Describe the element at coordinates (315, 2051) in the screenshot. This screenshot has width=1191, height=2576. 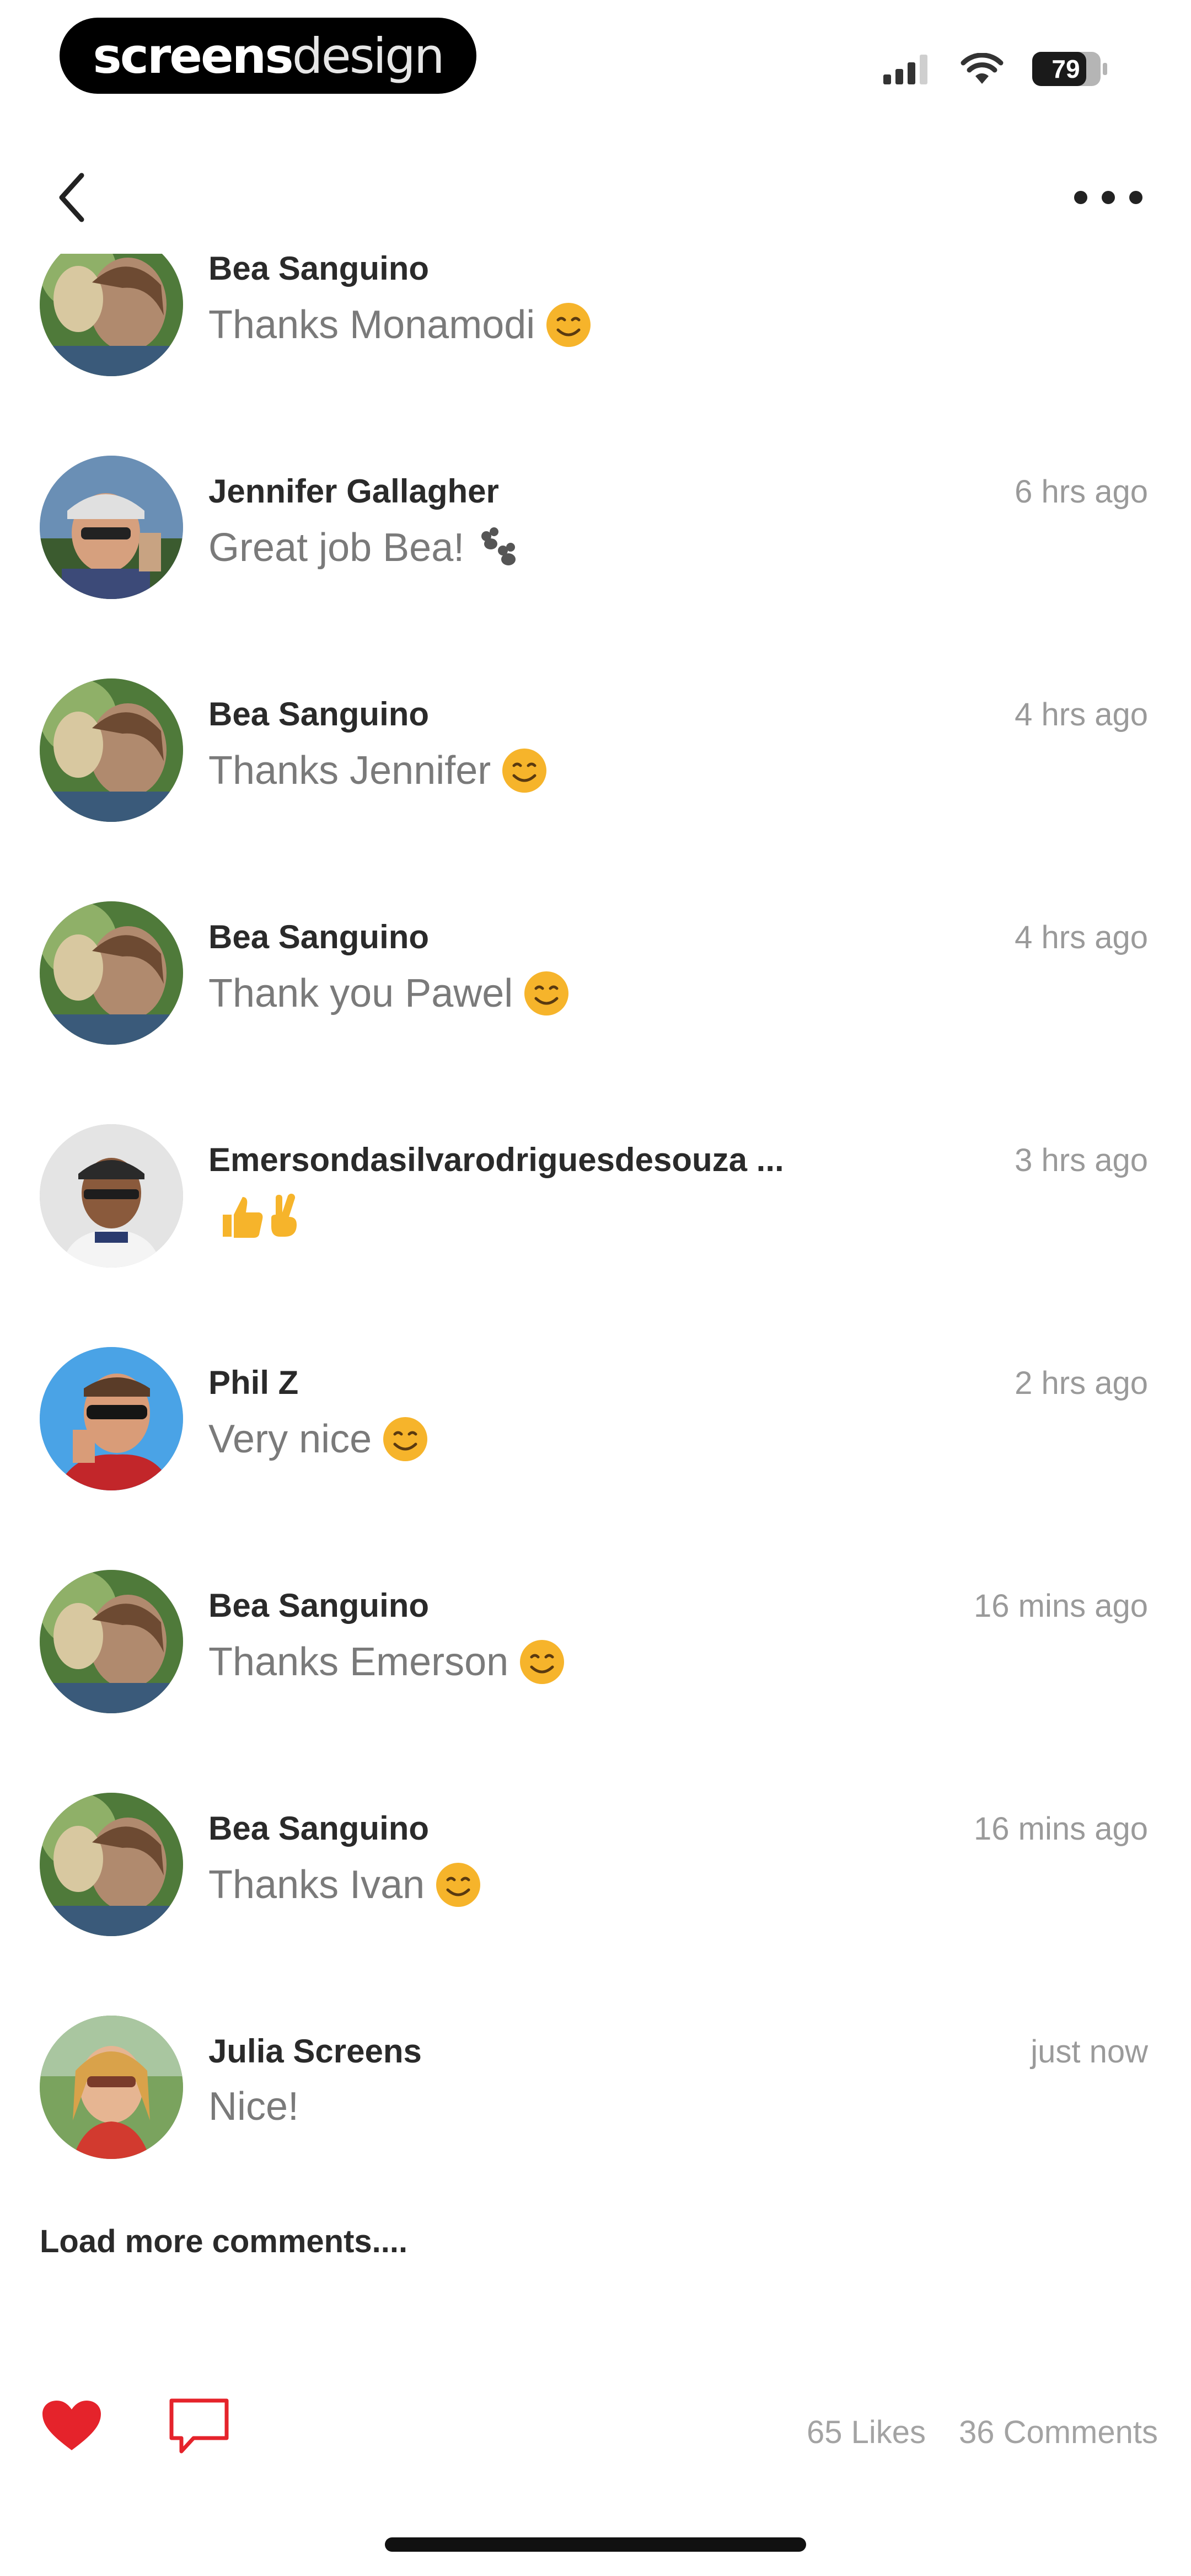
I see `comment-author: Julia Screens` at that location.